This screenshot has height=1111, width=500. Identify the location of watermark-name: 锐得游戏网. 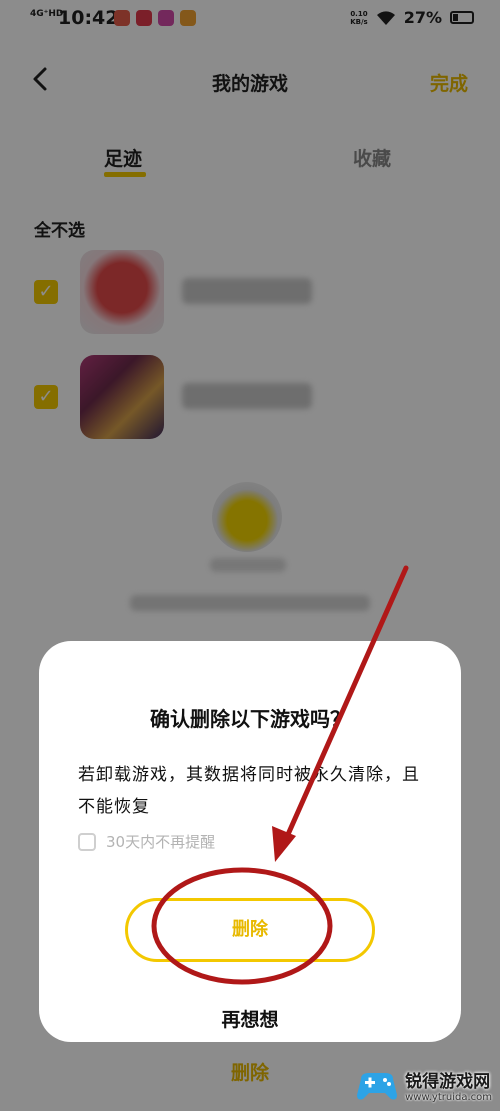
(448, 1082).